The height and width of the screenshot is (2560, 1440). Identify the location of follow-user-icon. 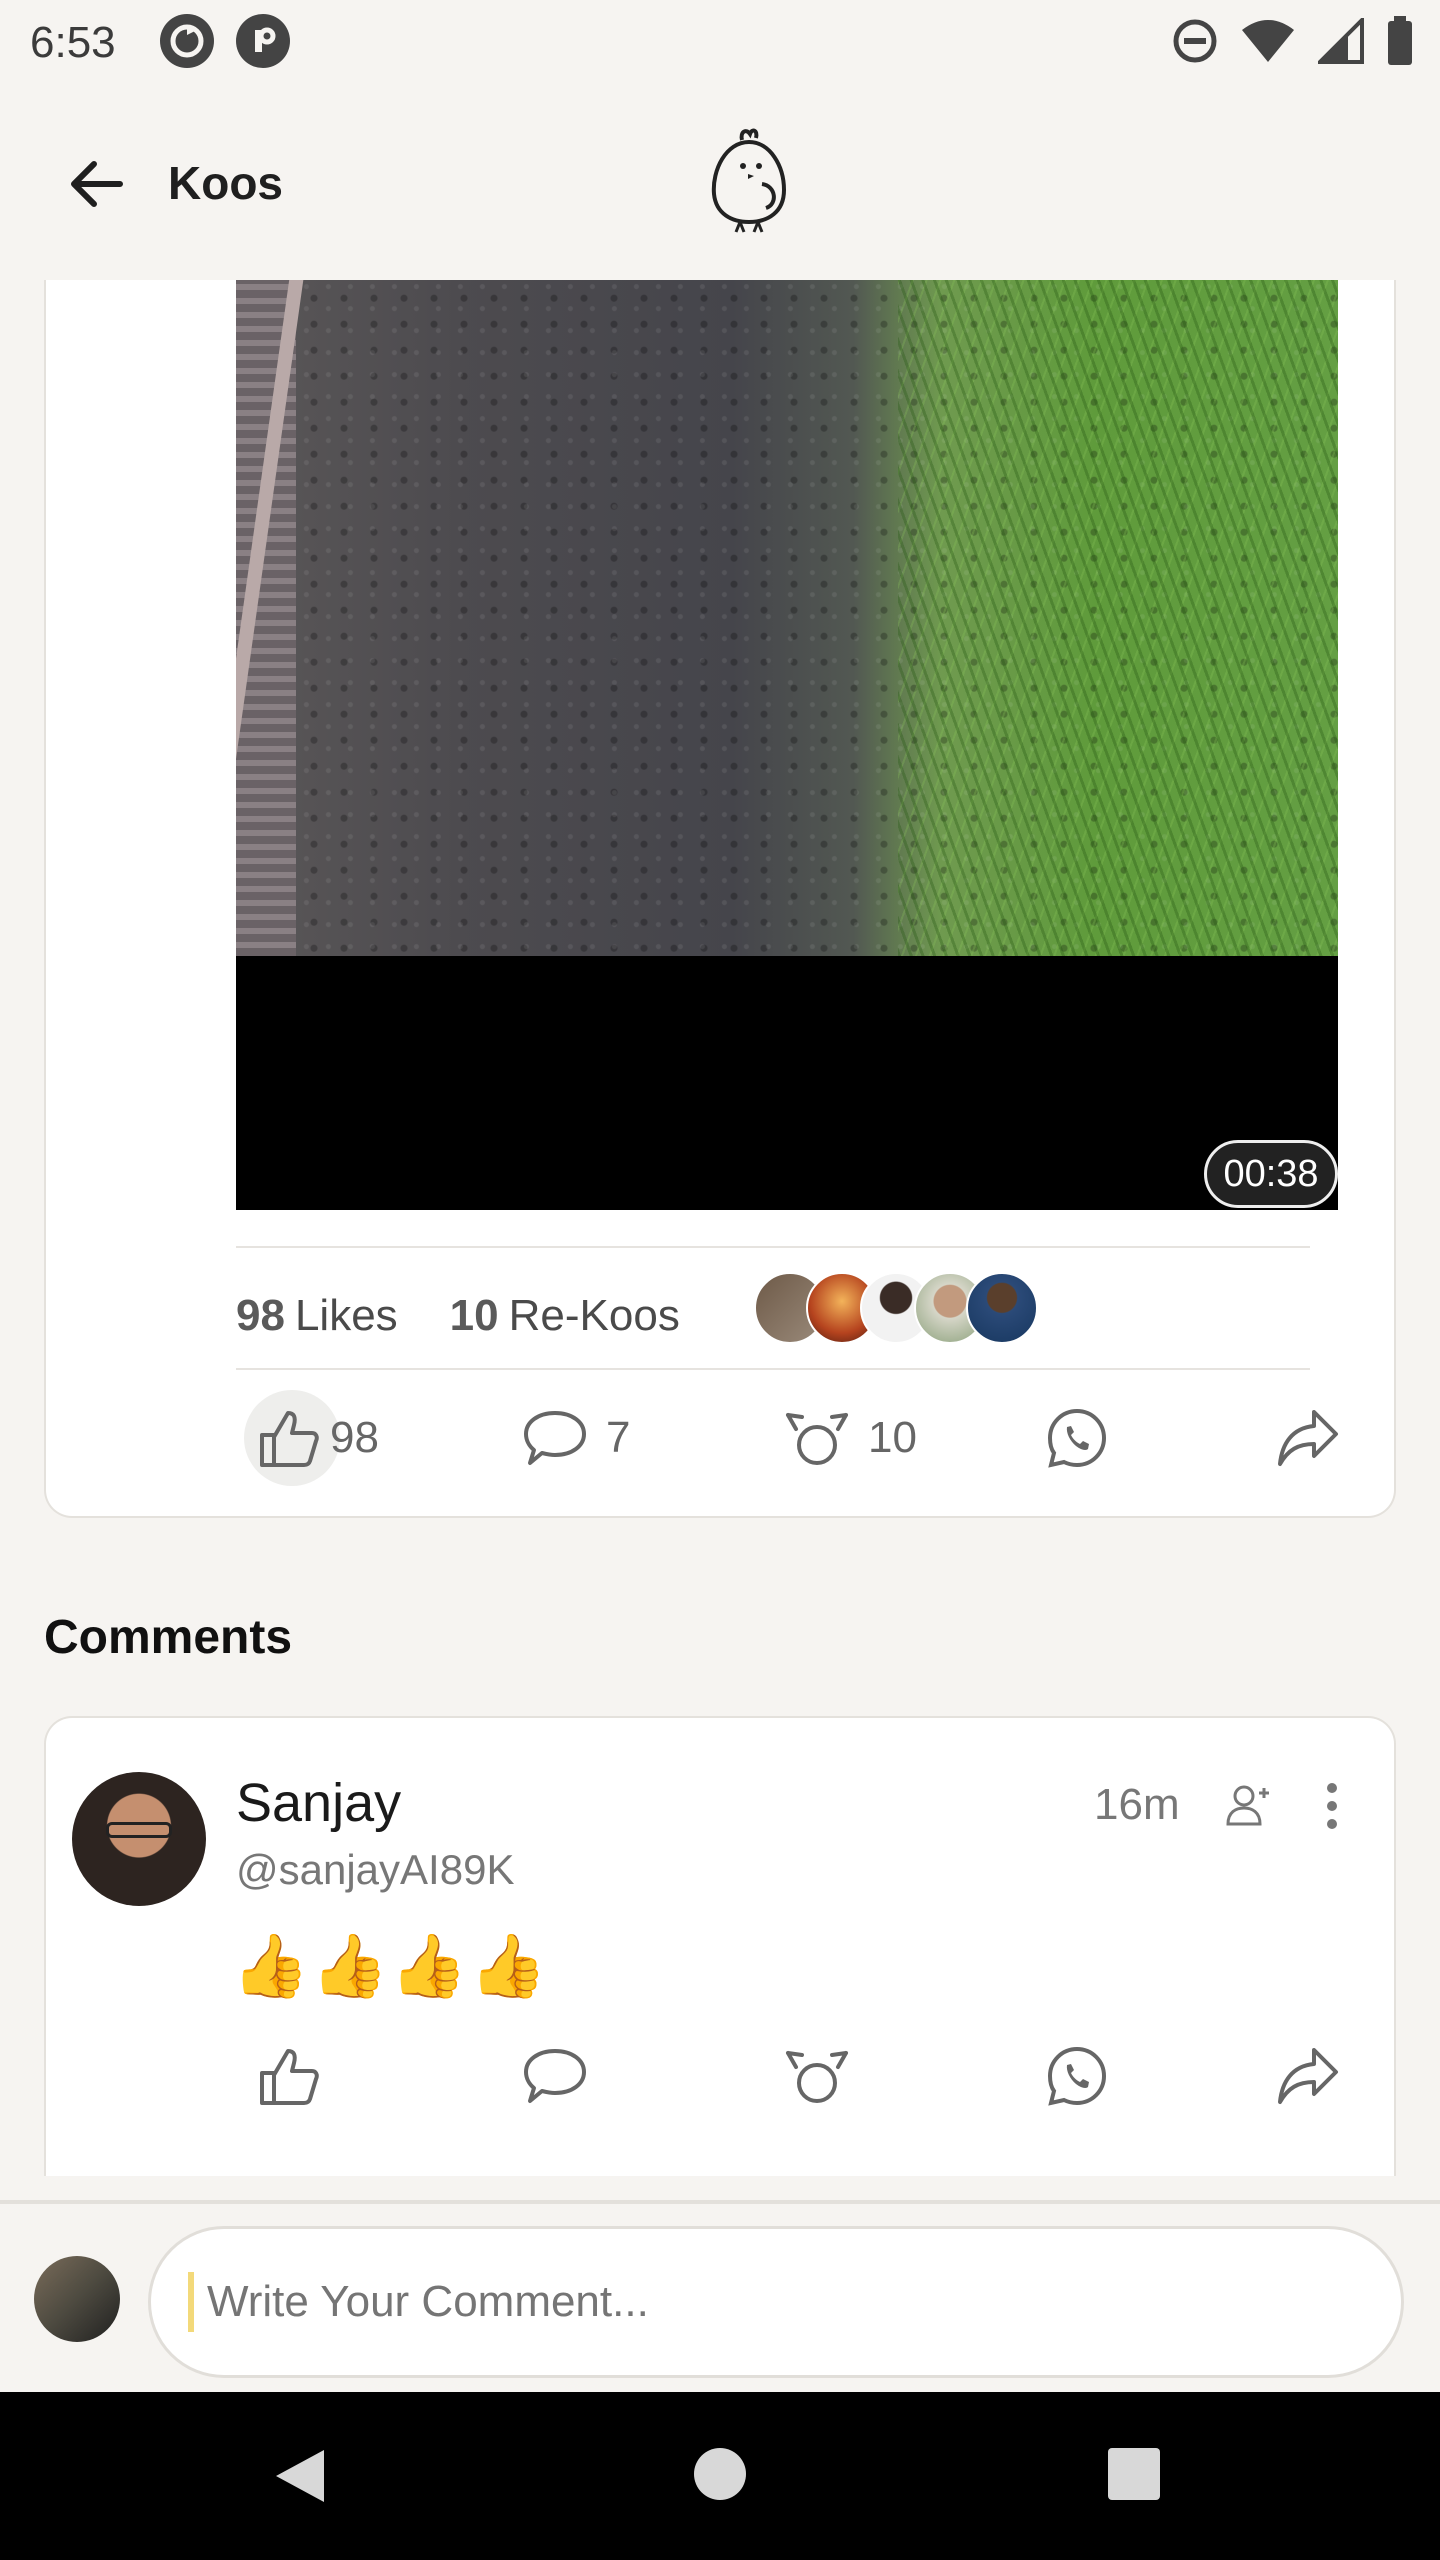
(1249, 1805).